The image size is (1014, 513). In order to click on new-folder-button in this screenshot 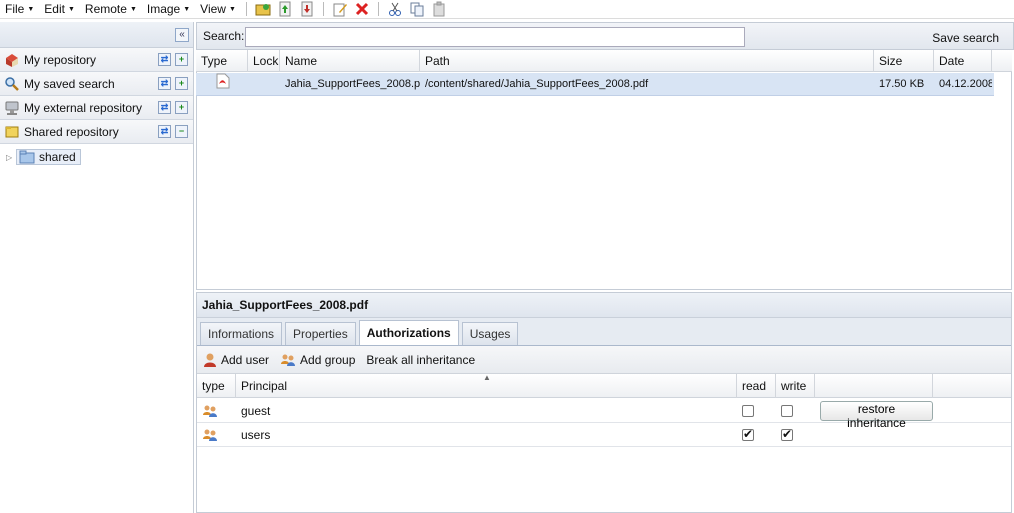, I will do `click(263, 9)`.